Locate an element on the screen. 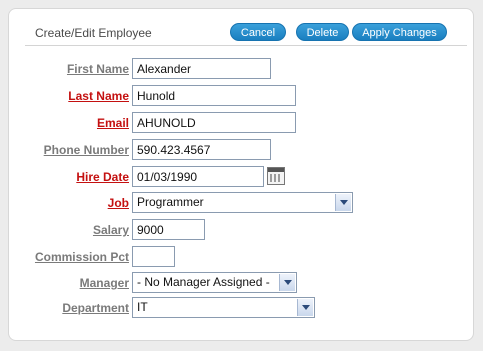 Image resolution: width=483 pixels, height=351 pixels. phone-row: Phone Number is located at coordinates (242, 150).